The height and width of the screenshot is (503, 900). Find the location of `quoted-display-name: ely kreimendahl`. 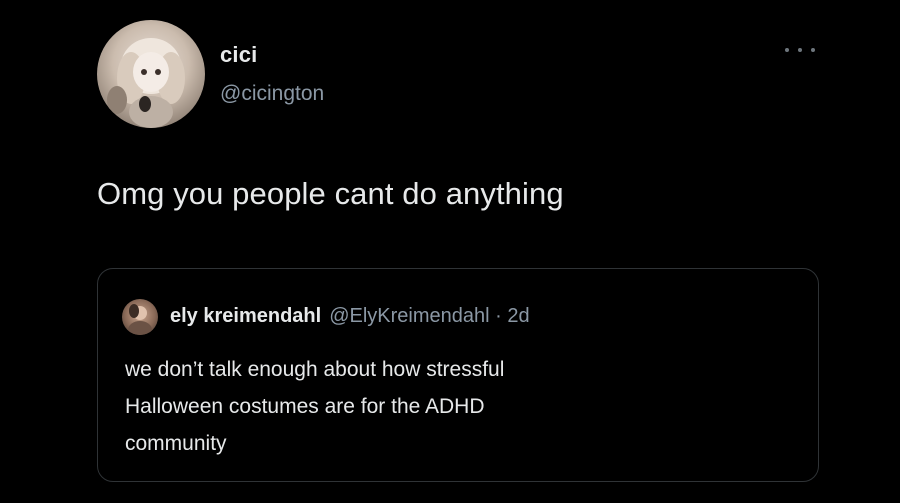

quoted-display-name: ely kreimendahl is located at coordinates (245, 316).